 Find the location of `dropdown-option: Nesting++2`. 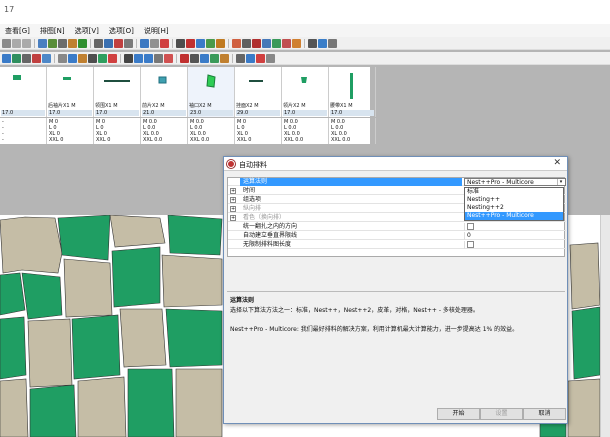

dropdown-option: Nesting++2 is located at coordinates (514, 208).